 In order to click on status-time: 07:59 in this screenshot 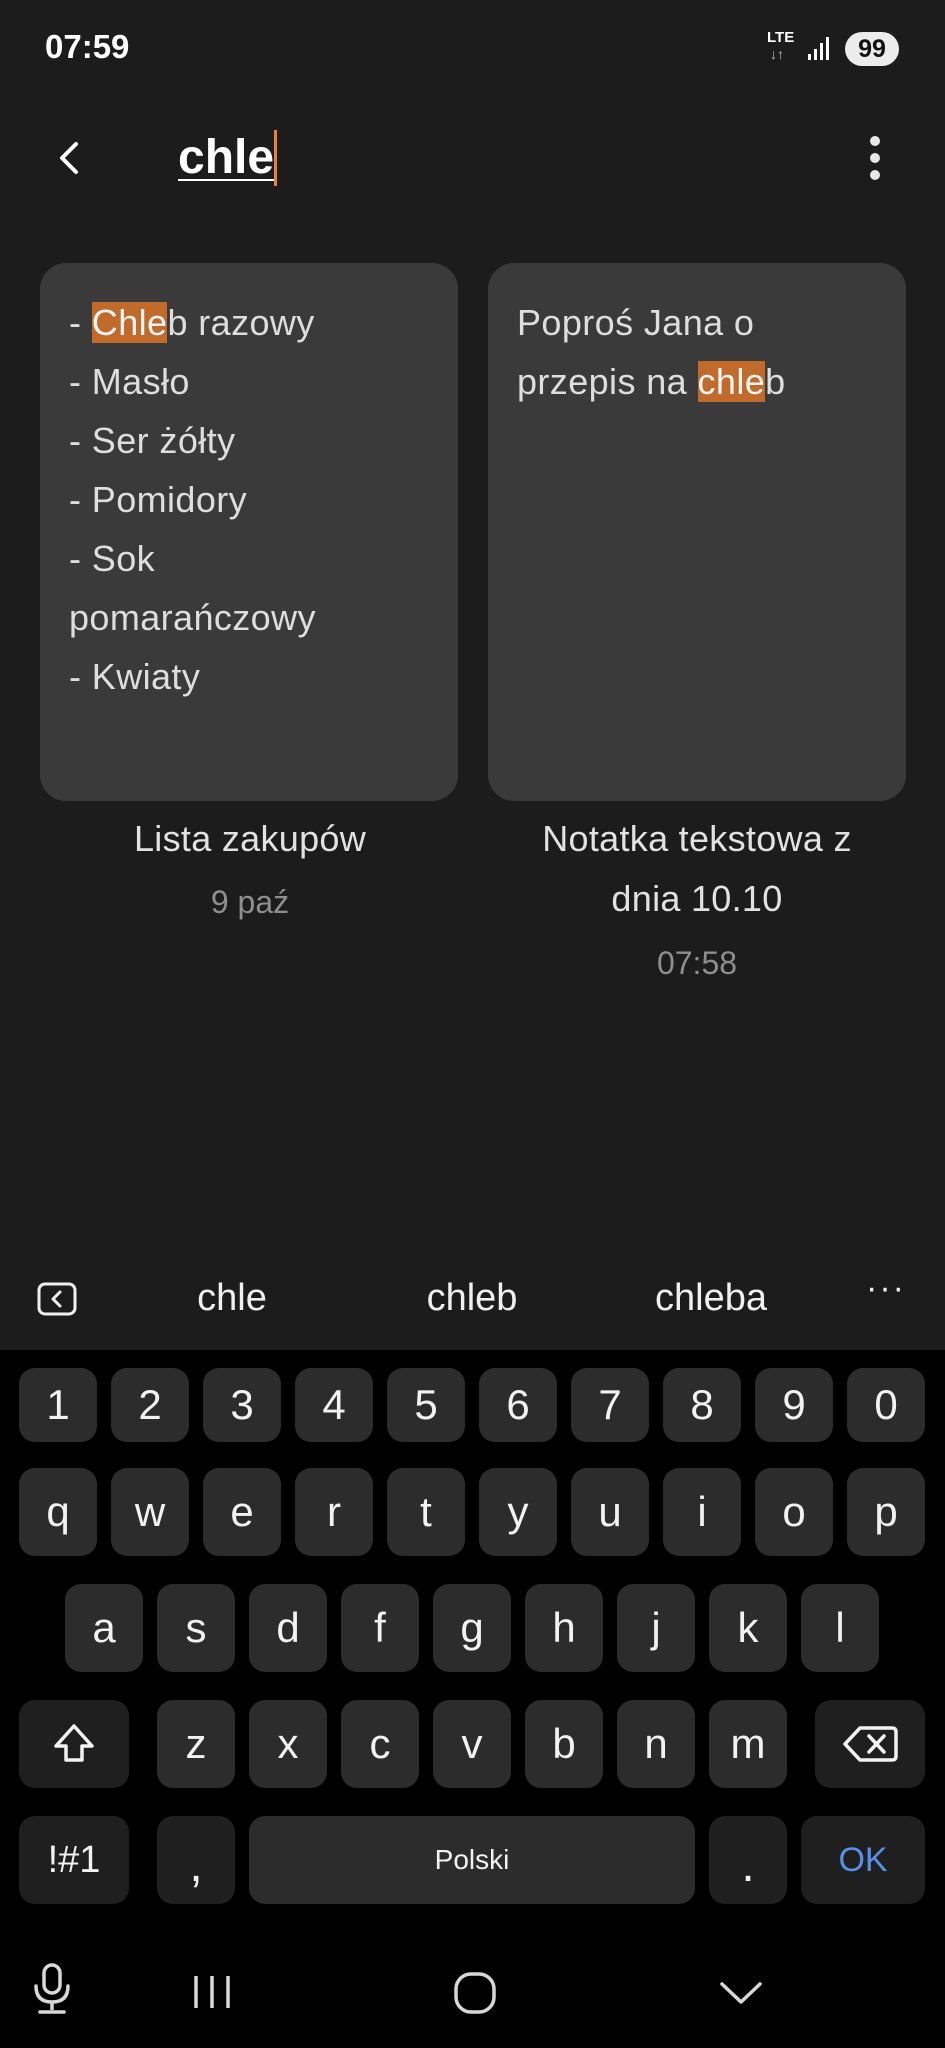, I will do `click(87, 46)`.